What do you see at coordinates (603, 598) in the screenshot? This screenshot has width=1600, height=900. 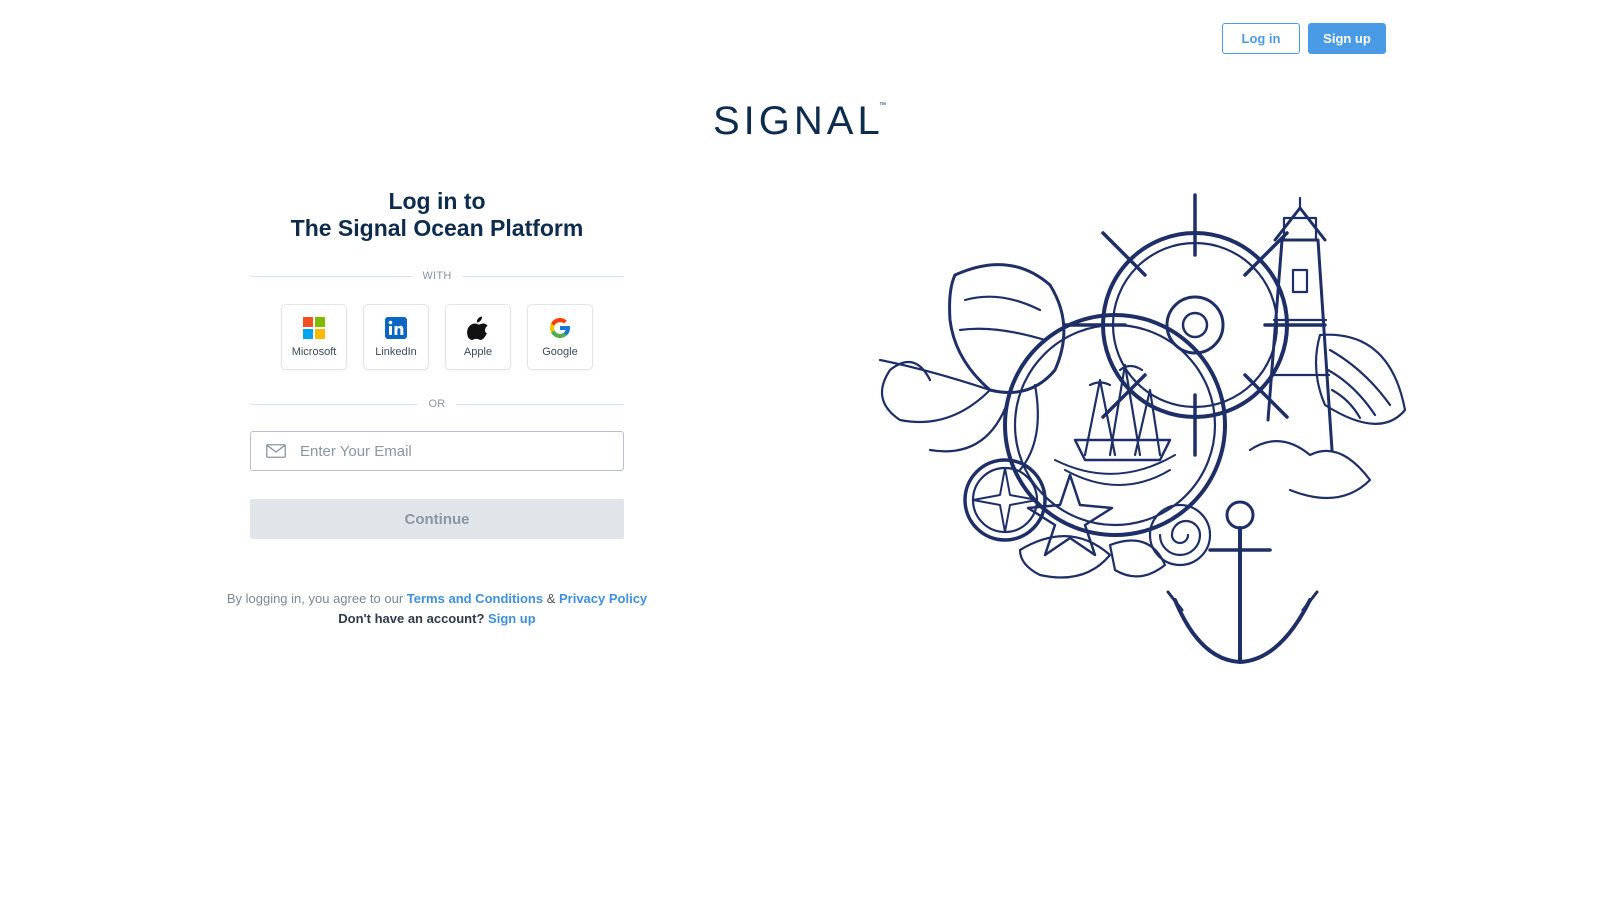 I see `privacy-link: Privacy Policy` at bounding box center [603, 598].